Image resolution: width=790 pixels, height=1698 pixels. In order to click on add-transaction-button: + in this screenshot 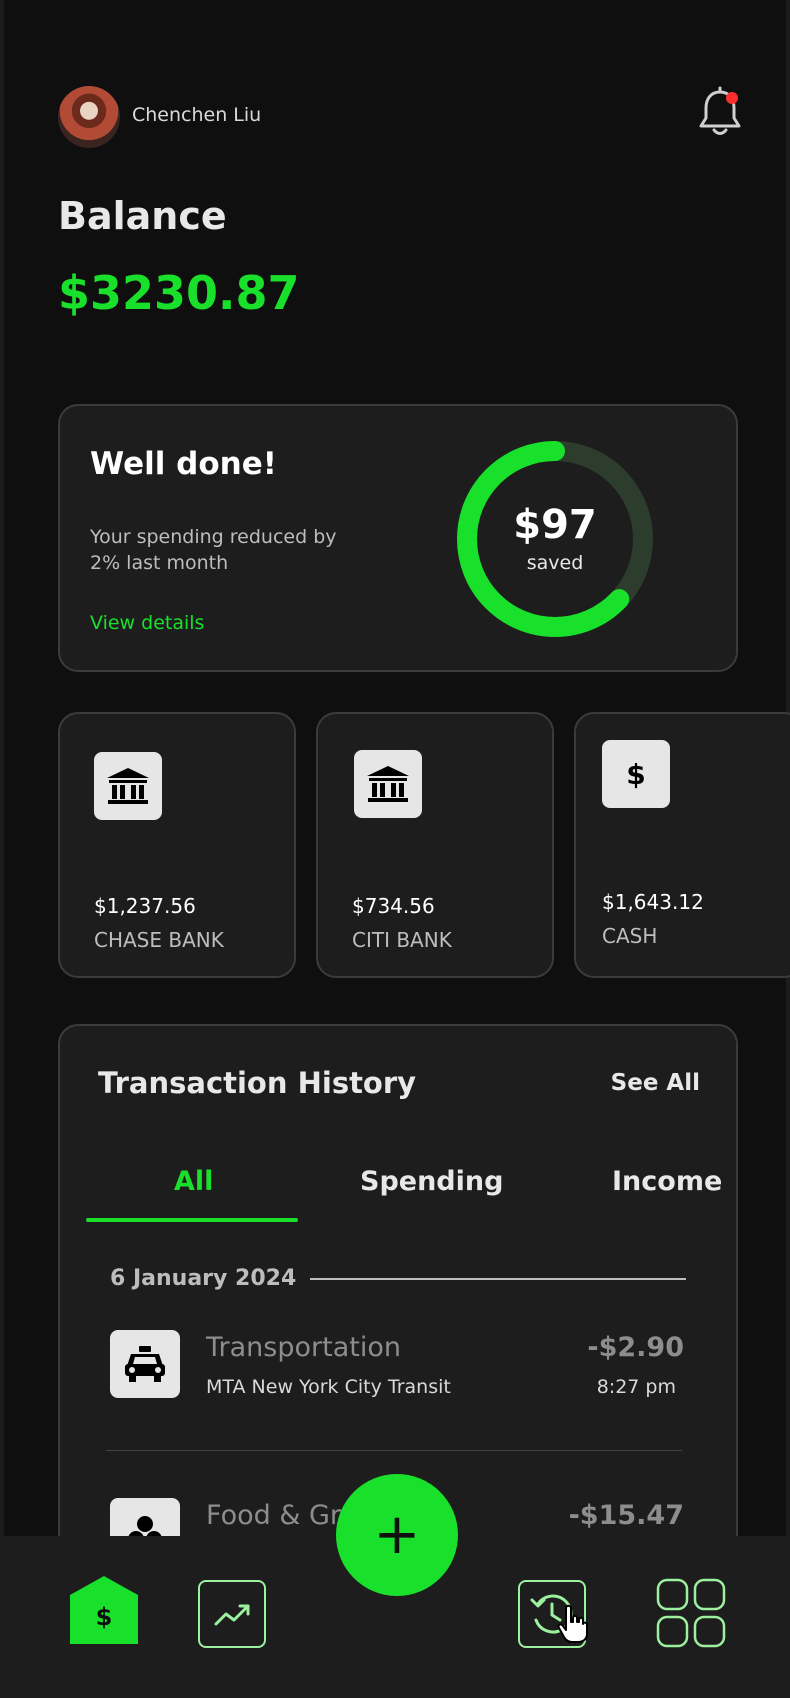, I will do `click(397, 1535)`.